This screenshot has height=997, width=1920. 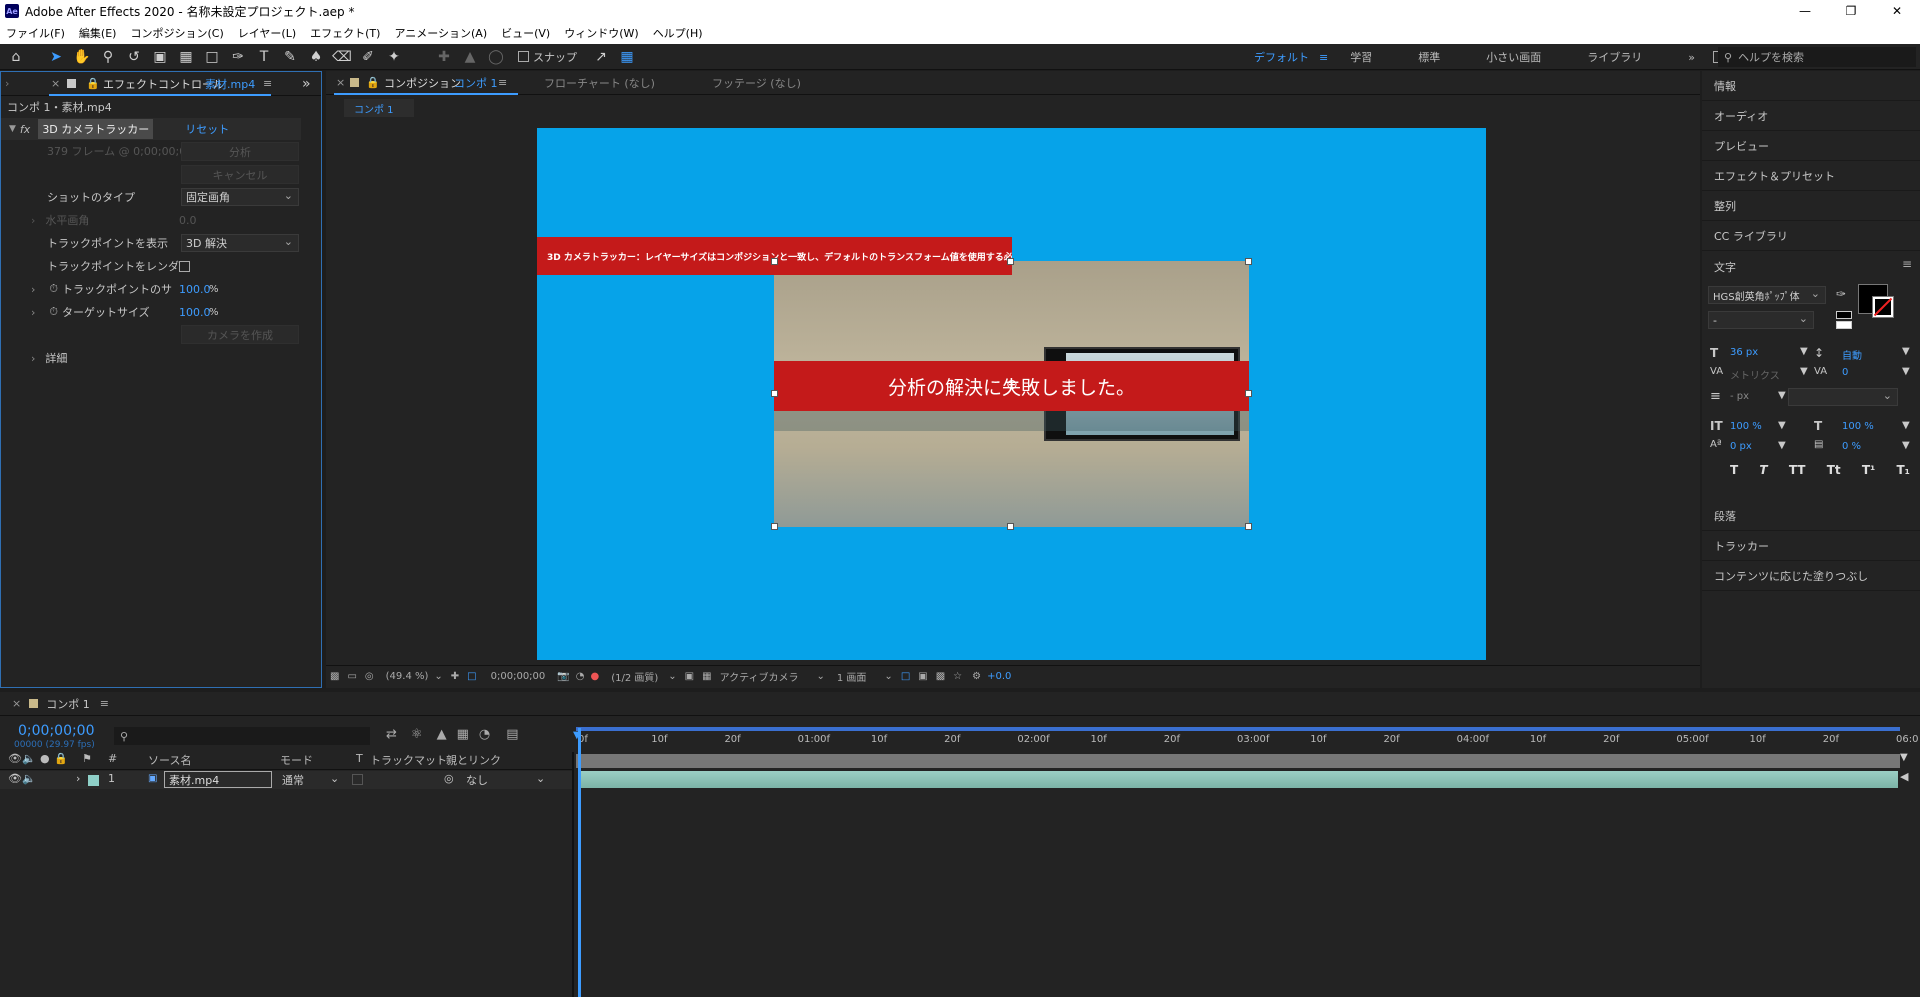 I want to click on mask-visibility-icon: ◎, so click(x=369, y=676).